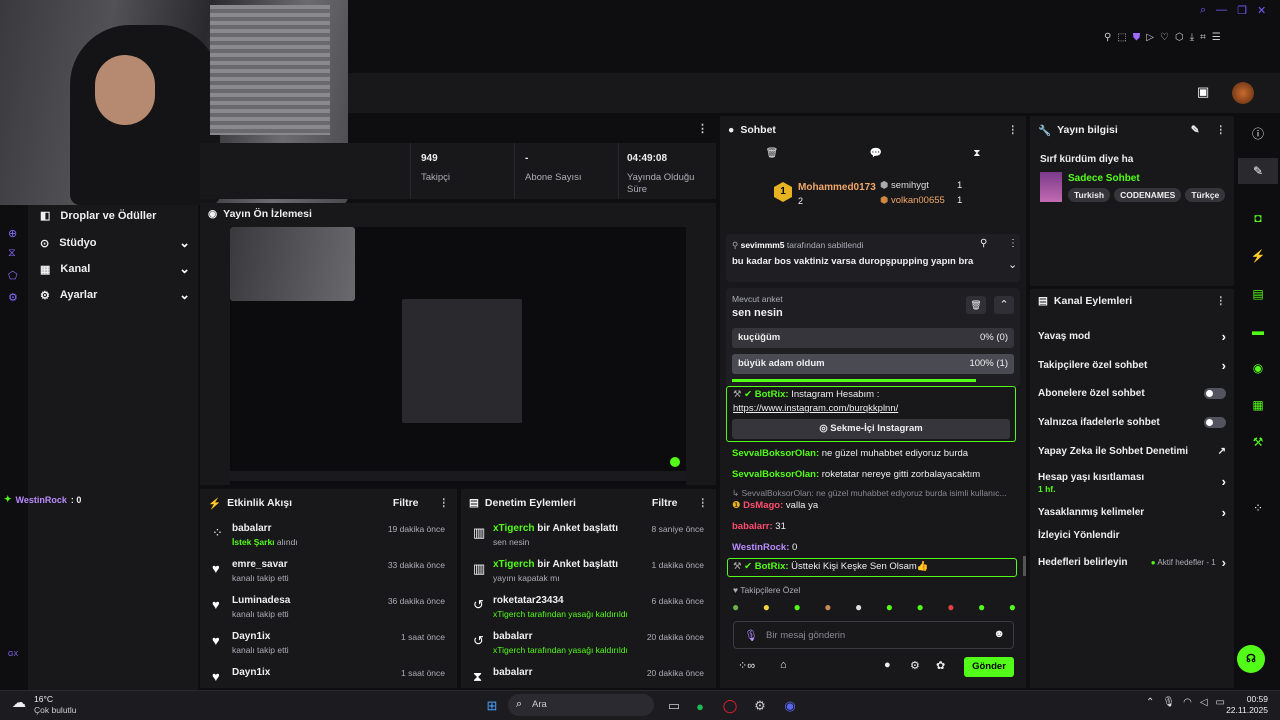 The image size is (1280, 720). What do you see at coordinates (115, 243) in the screenshot?
I see `nav-studio: ⊙ Stüdyo ⌄` at bounding box center [115, 243].